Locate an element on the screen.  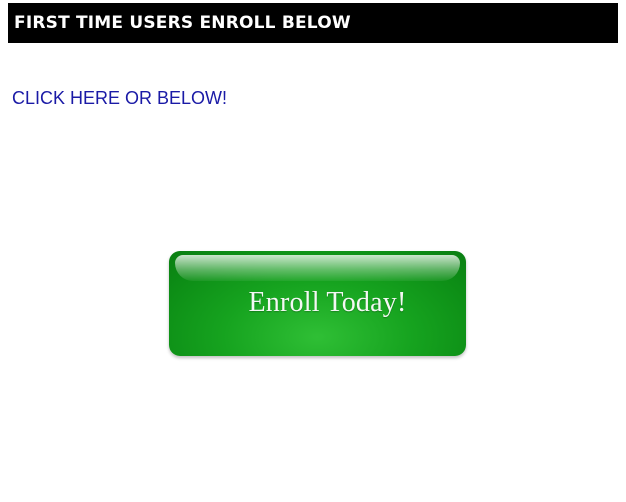
button-gloss-highlight is located at coordinates (317, 268).